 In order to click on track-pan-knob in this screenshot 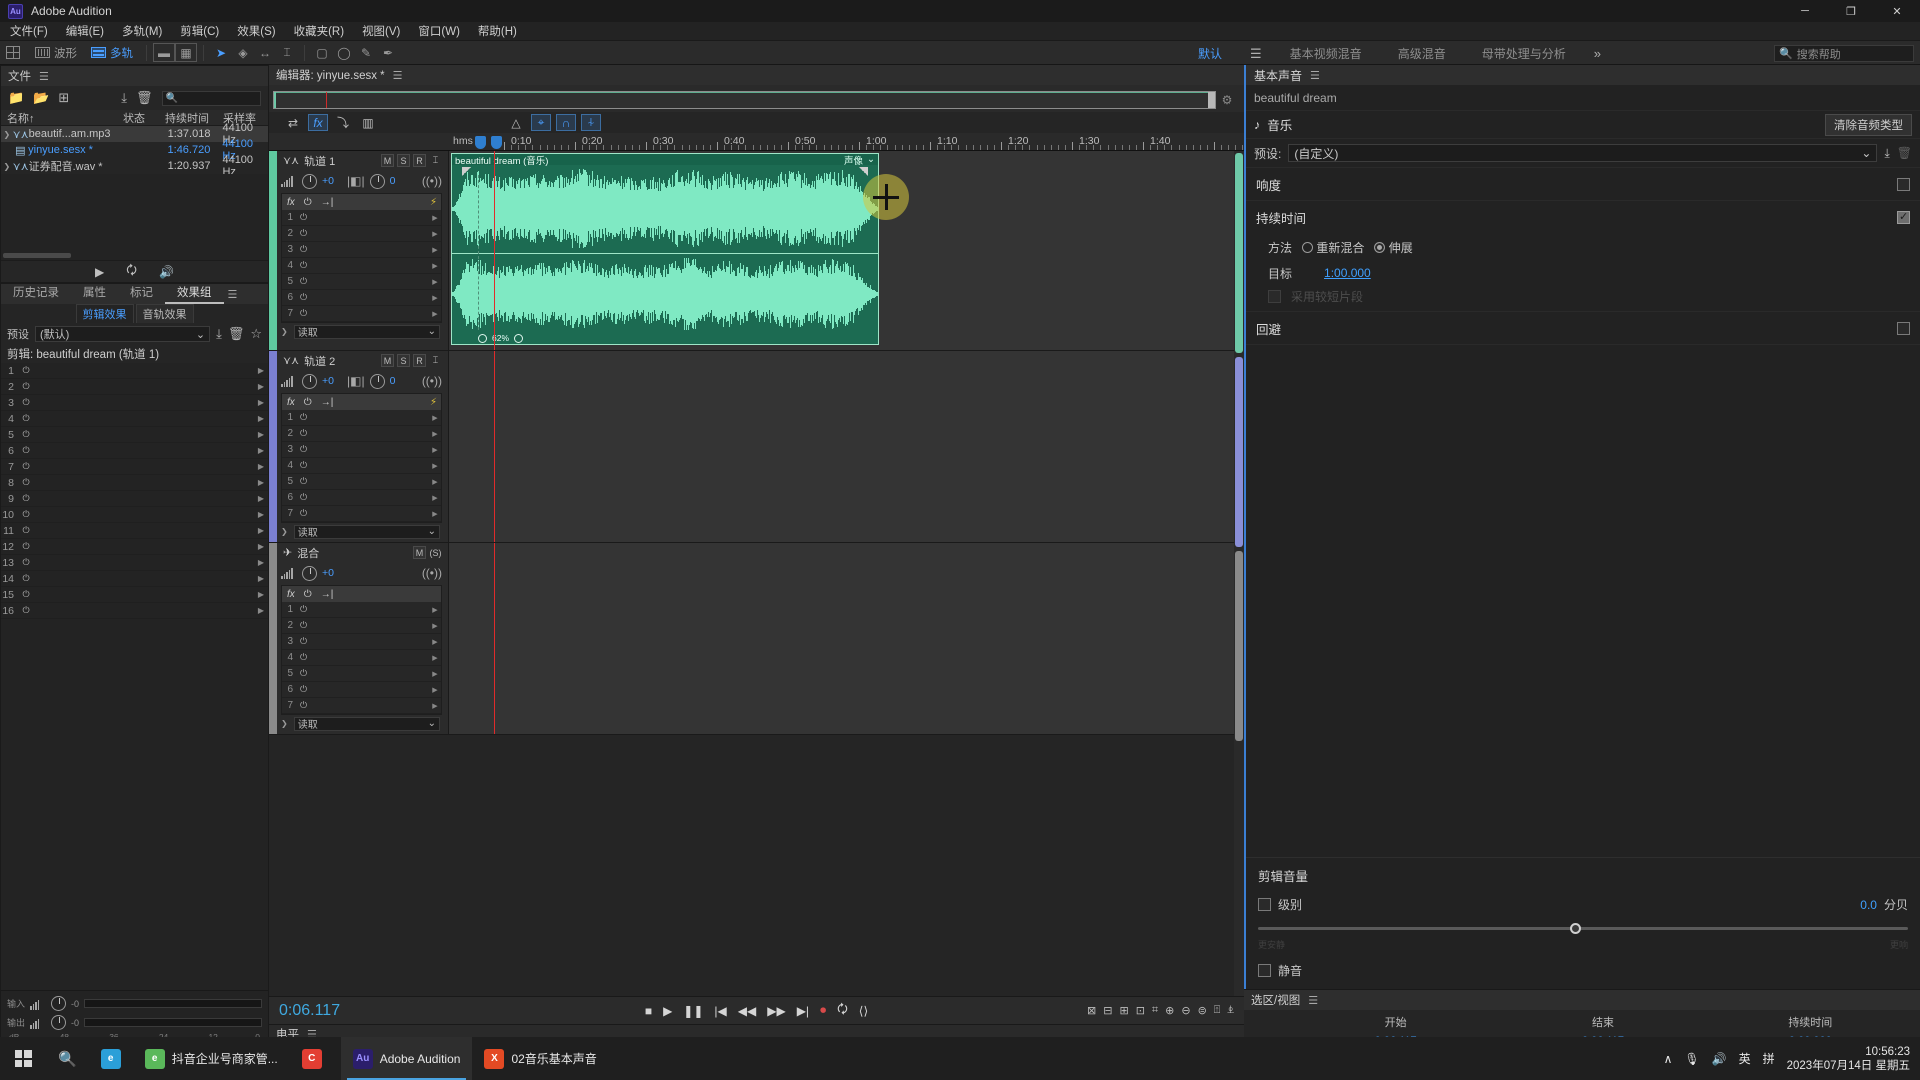, I will do `click(377, 181)`.